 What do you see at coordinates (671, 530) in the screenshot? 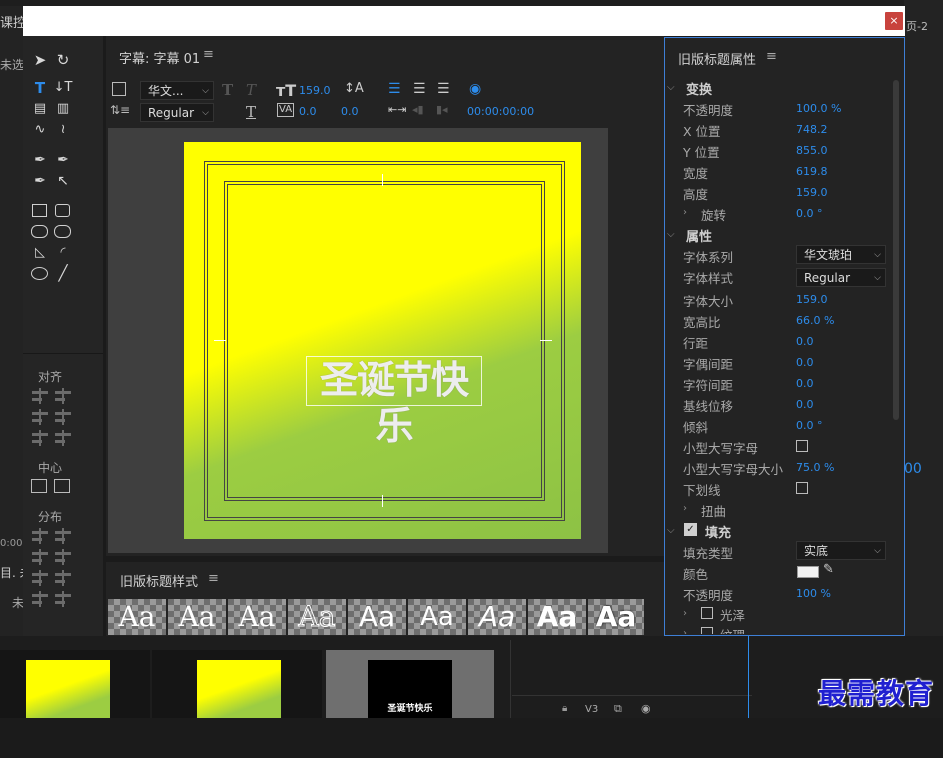
I see `fill-collapse-icon: ⌵` at bounding box center [671, 530].